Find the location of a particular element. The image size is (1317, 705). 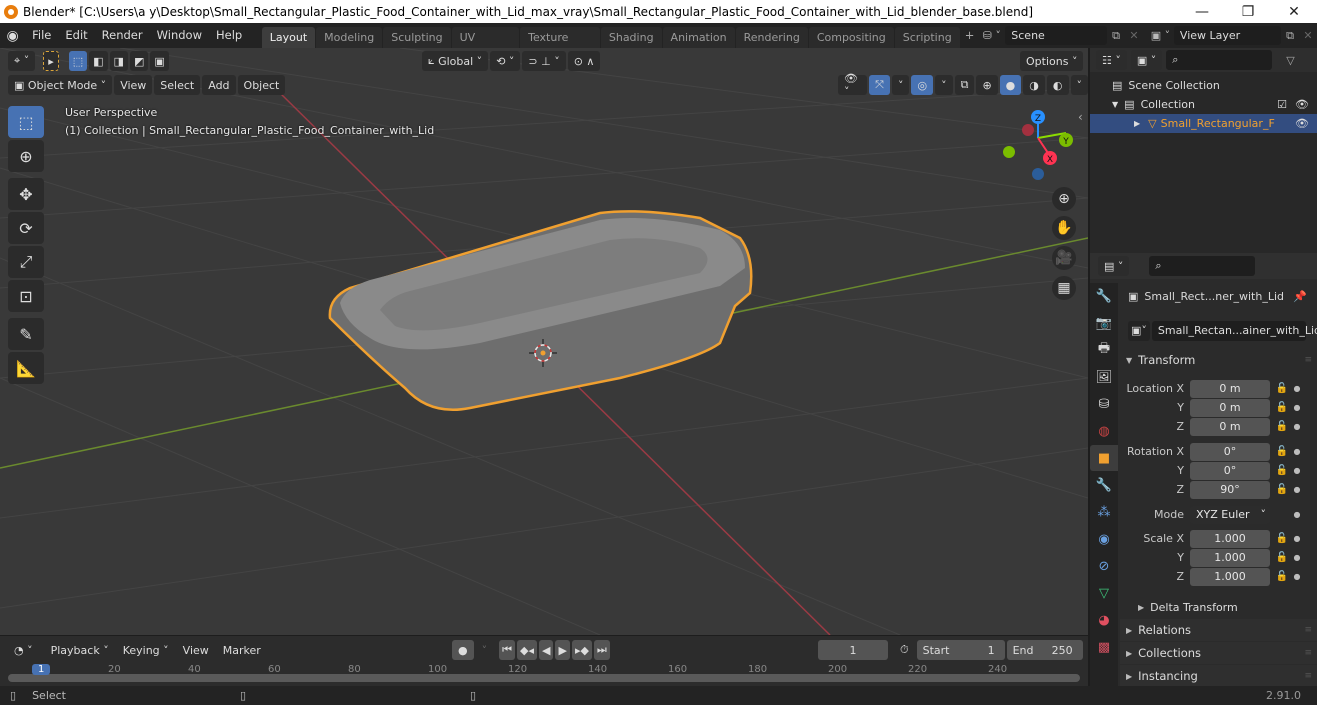

view-layer-tab-icon: 🖼 is located at coordinates (1104, 377).